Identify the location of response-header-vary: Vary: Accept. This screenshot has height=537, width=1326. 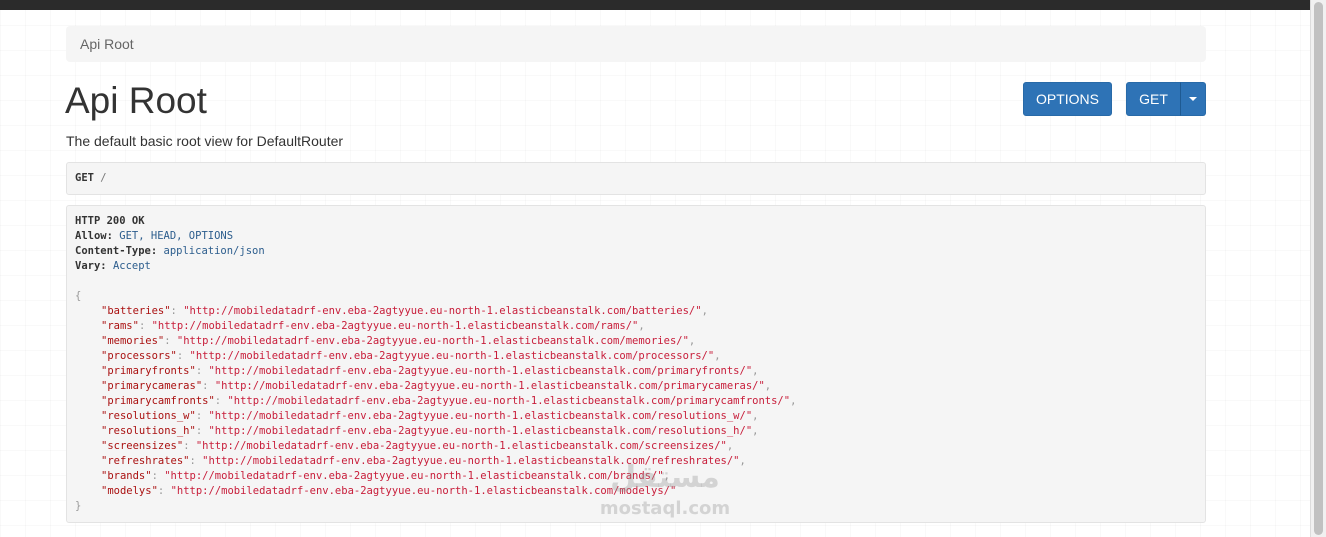
(113, 266).